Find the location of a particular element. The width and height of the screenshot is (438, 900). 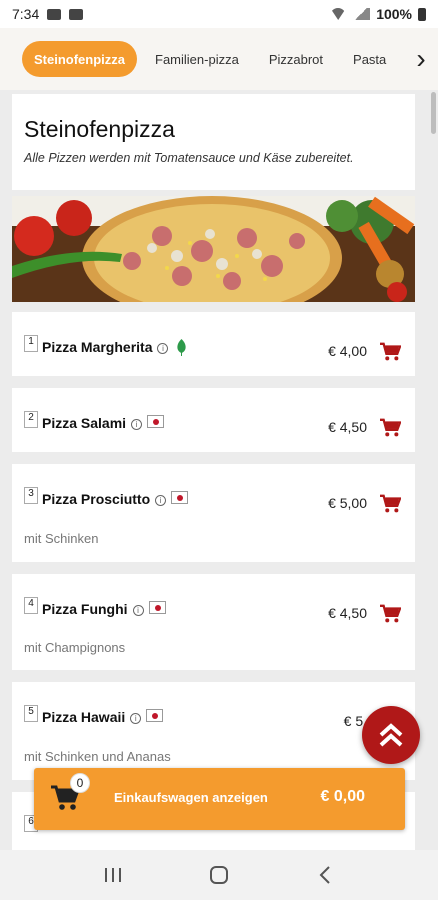

tab-pasta: Pasta is located at coordinates (369, 59).